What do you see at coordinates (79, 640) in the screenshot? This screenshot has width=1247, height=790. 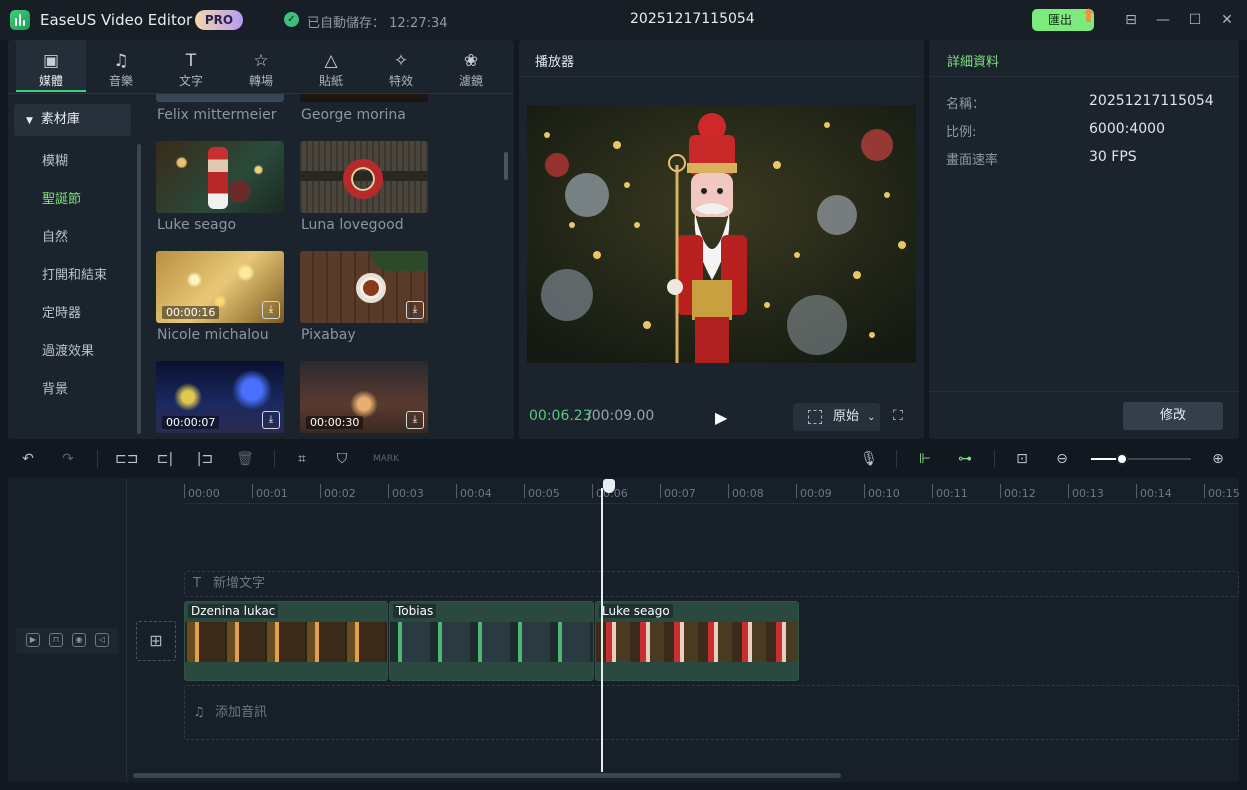 I see `track-visibility-icon: ◉` at bounding box center [79, 640].